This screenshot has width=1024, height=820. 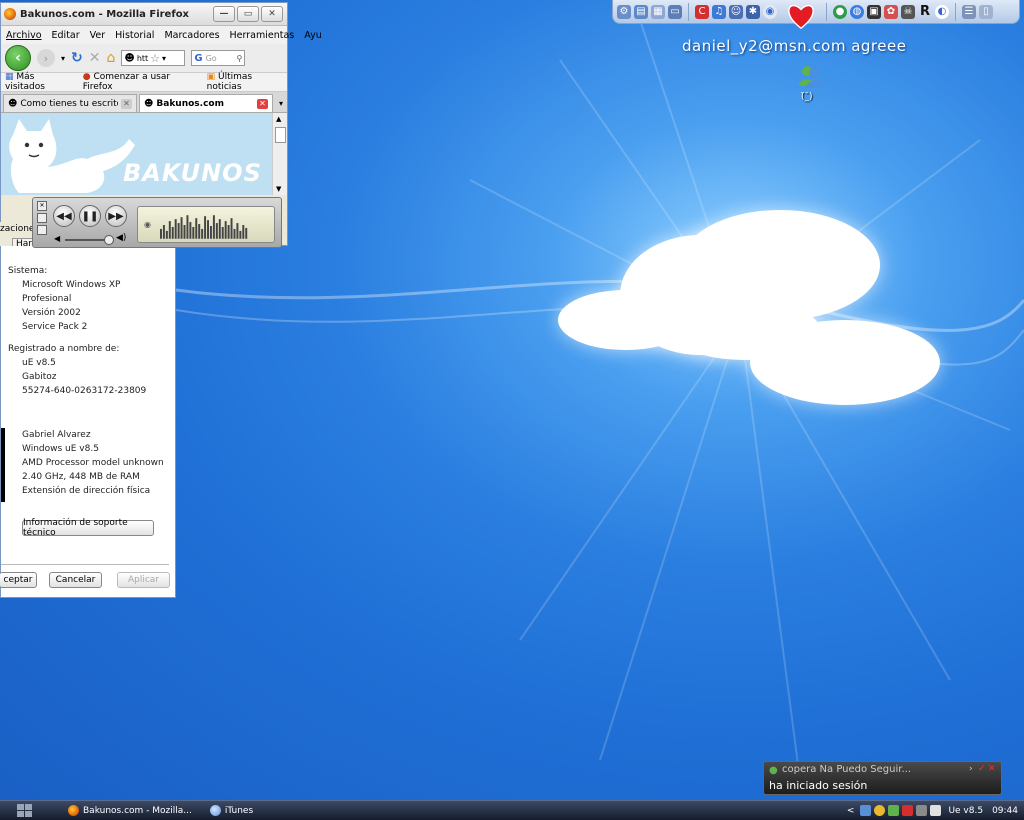 I want to click on itunes-minimize-icon, so click(x=42, y=230).